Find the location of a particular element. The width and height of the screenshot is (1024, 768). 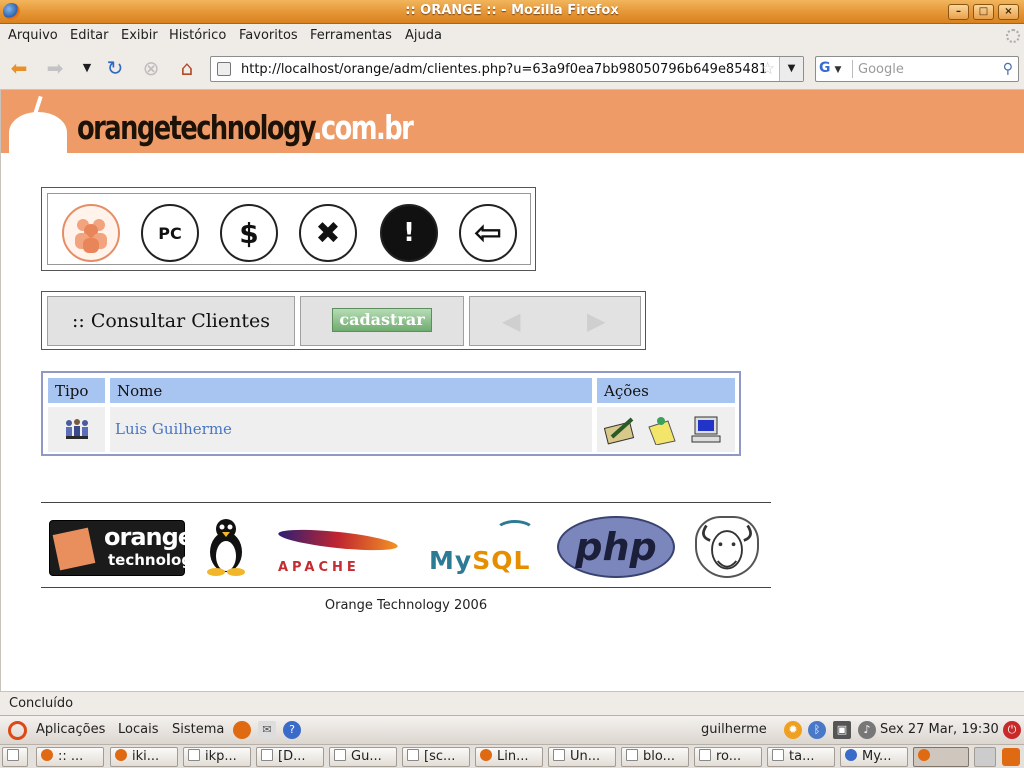

menu-ferramentas: Ferramentas is located at coordinates (351, 35).